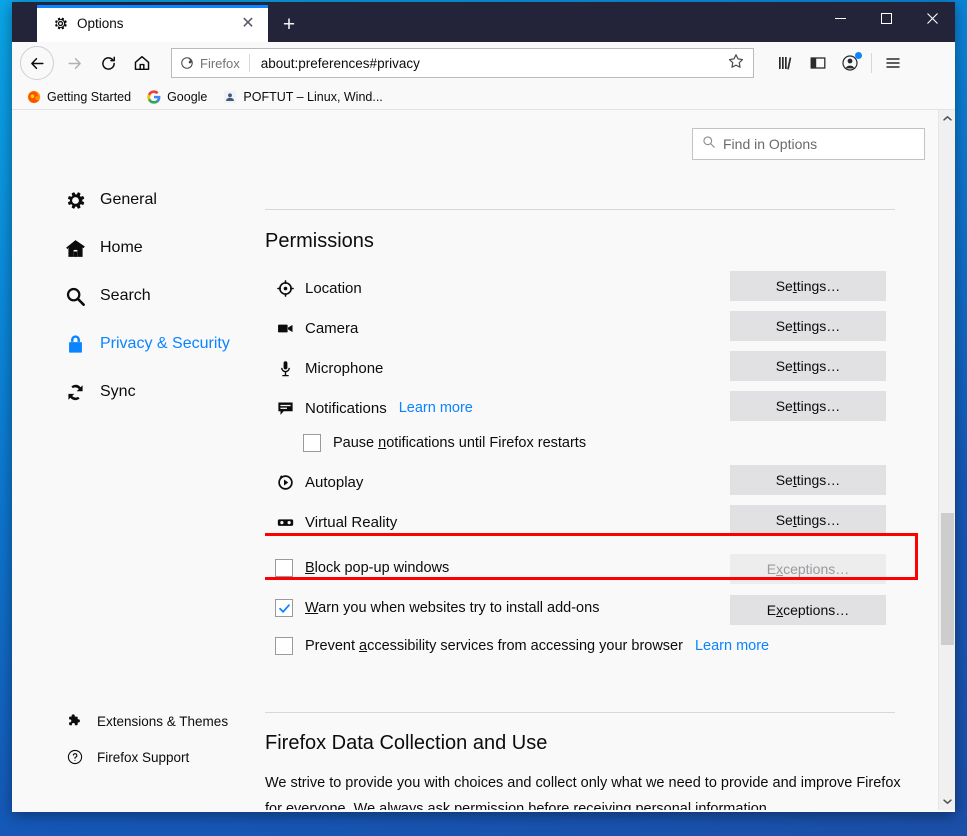 The height and width of the screenshot is (836, 967). Describe the element at coordinates (362, 568) in the screenshot. I see `block-popups-row: Block pop-up windows` at that location.